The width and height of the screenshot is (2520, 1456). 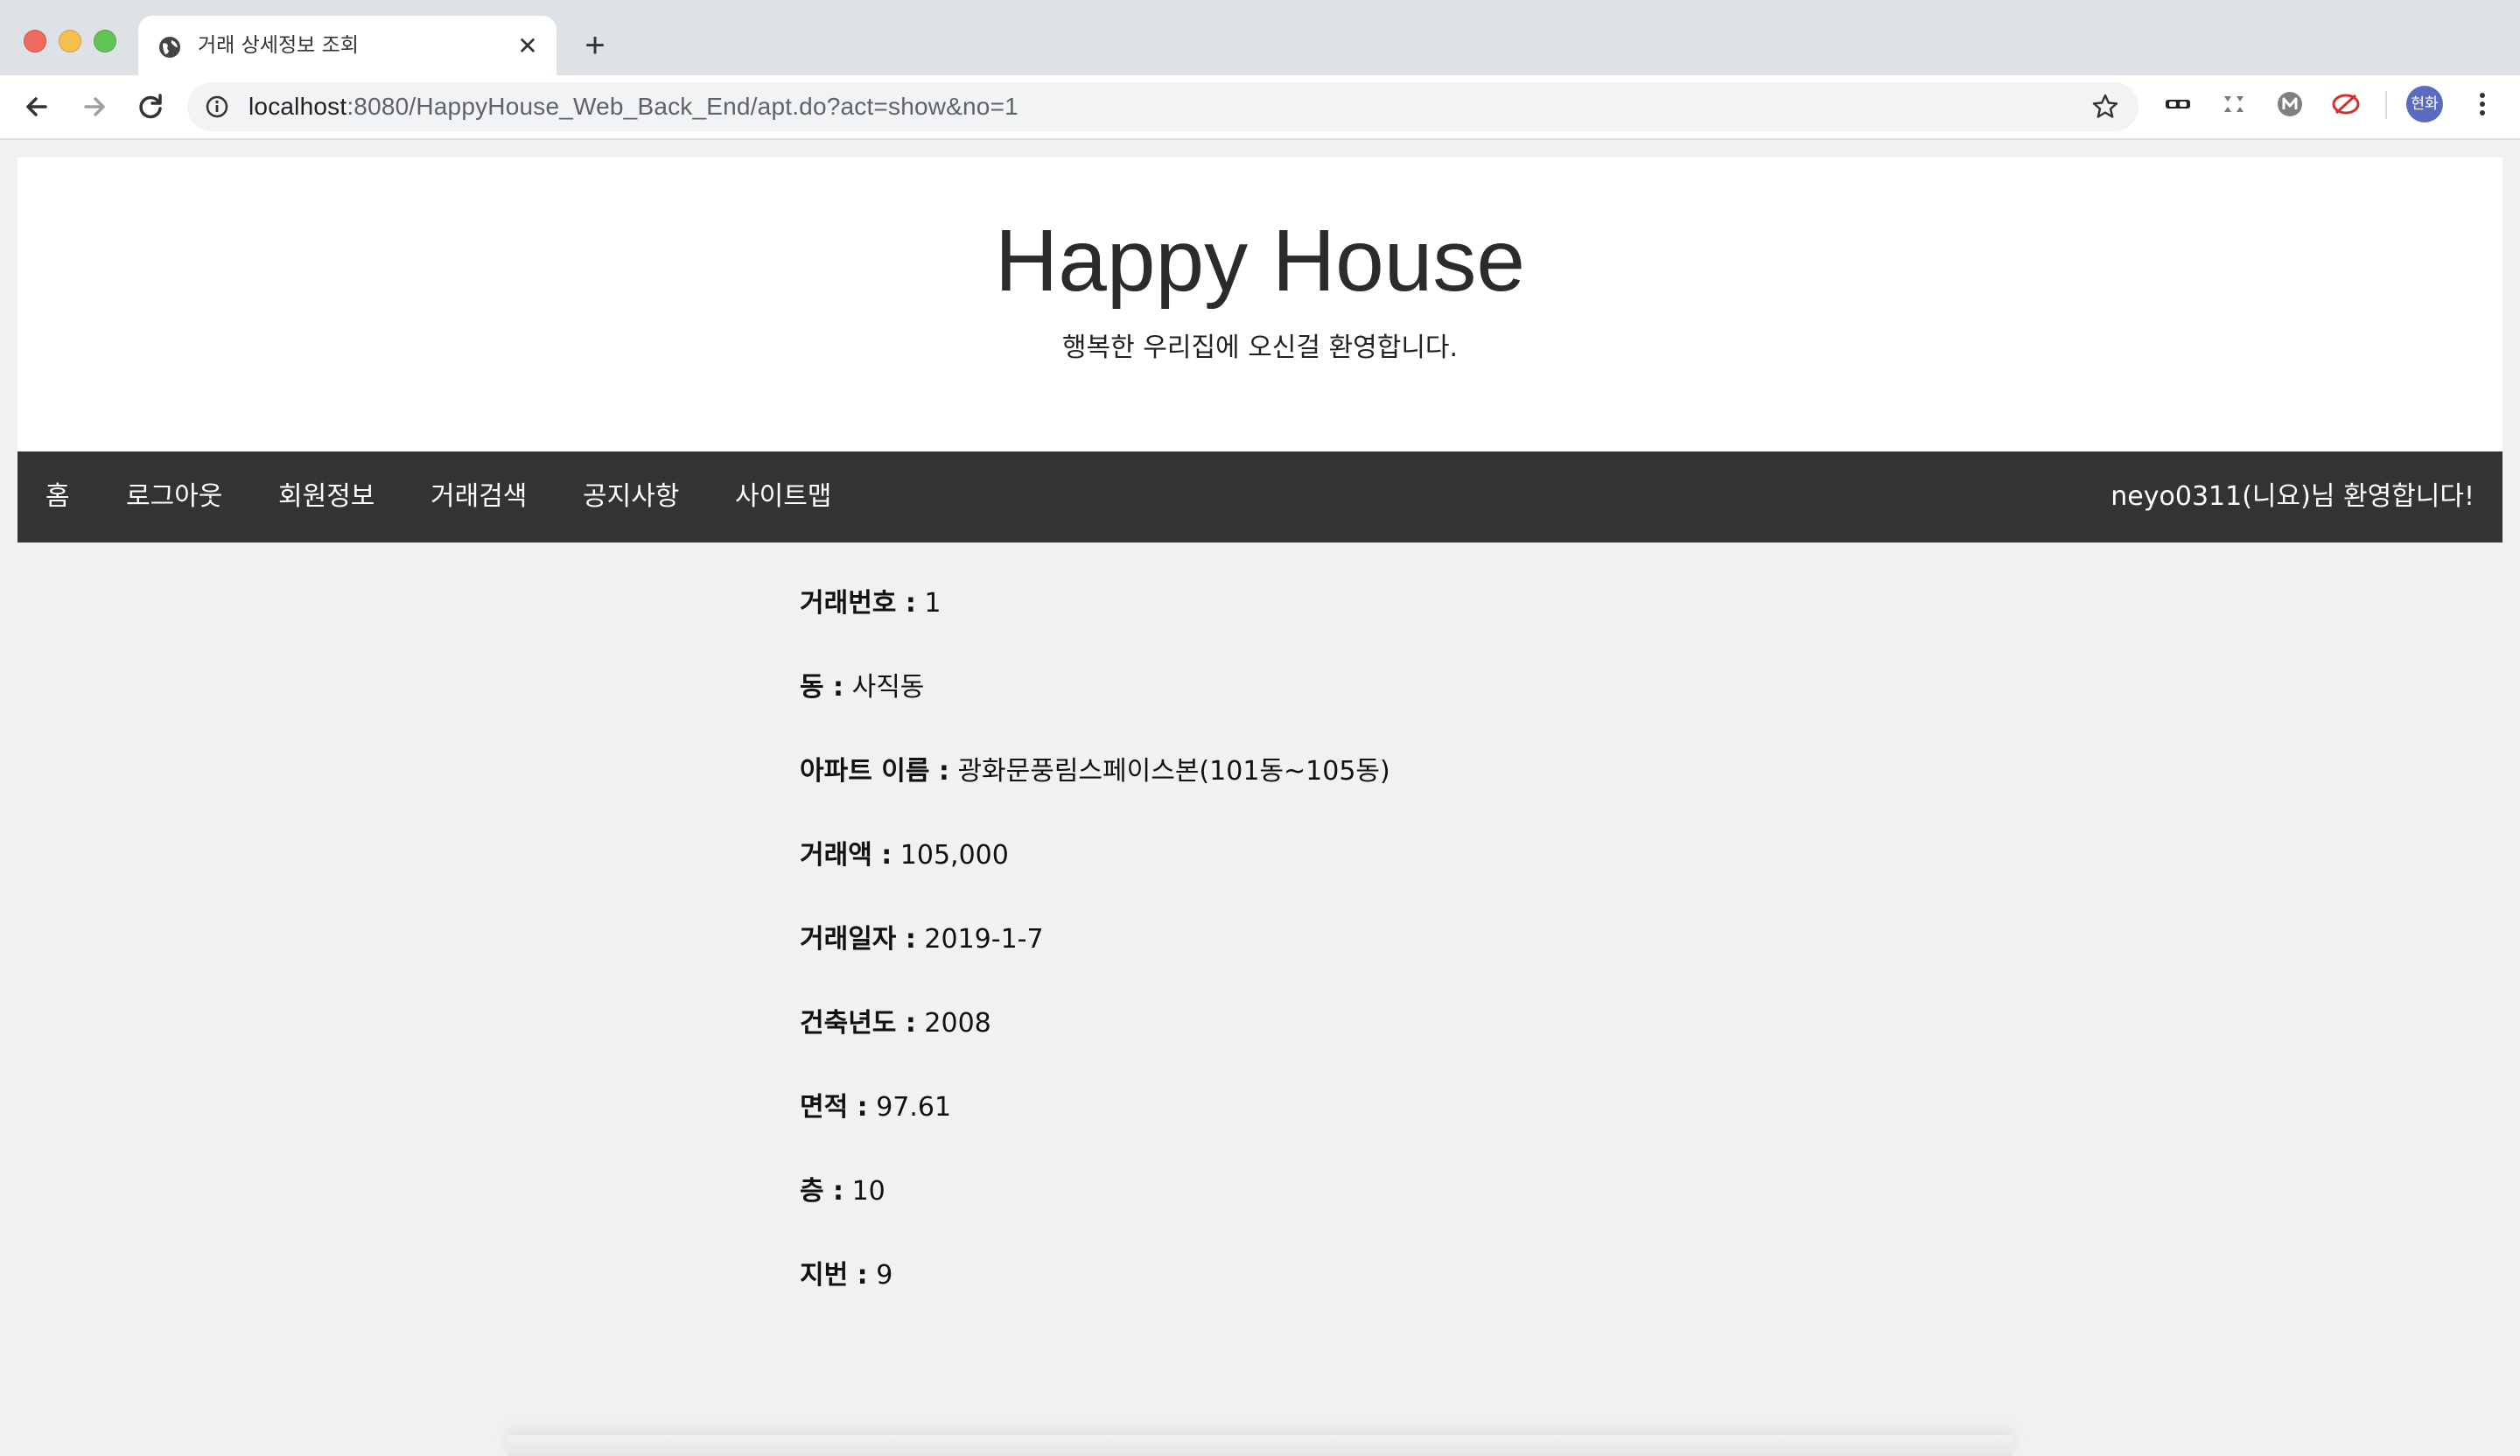 I want to click on toolbar-divider, so click(x=2386, y=105).